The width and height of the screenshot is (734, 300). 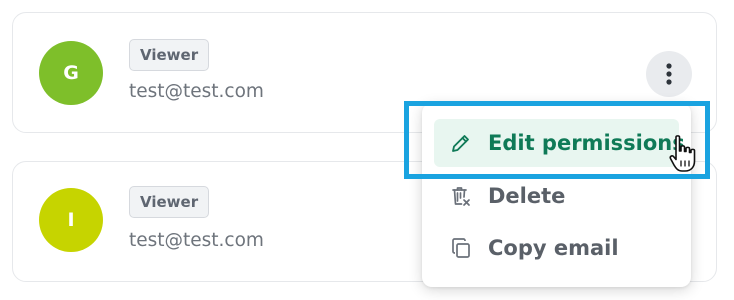 What do you see at coordinates (461, 196) in the screenshot?
I see `trash-icon` at bounding box center [461, 196].